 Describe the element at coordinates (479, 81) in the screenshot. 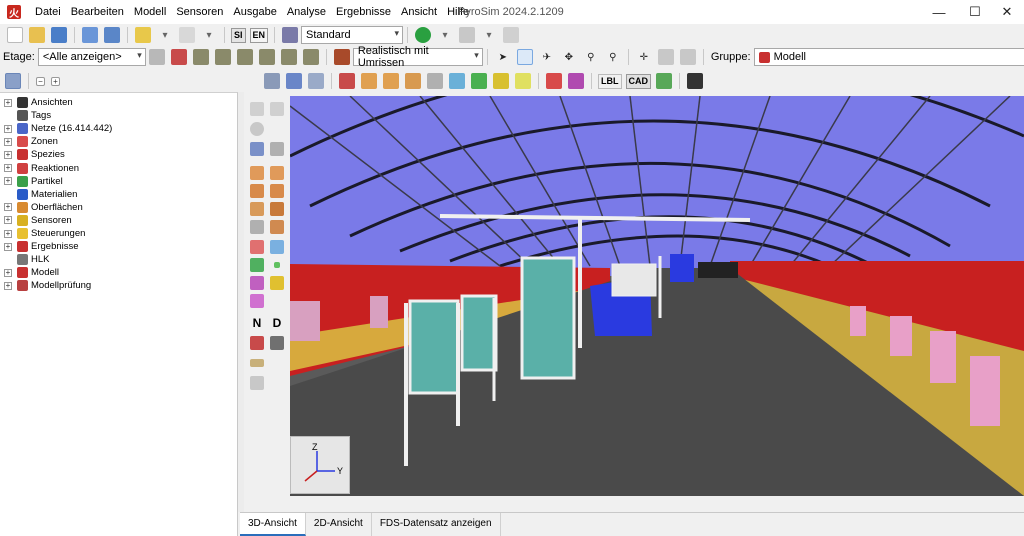

I see `show-particles-icon` at that location.